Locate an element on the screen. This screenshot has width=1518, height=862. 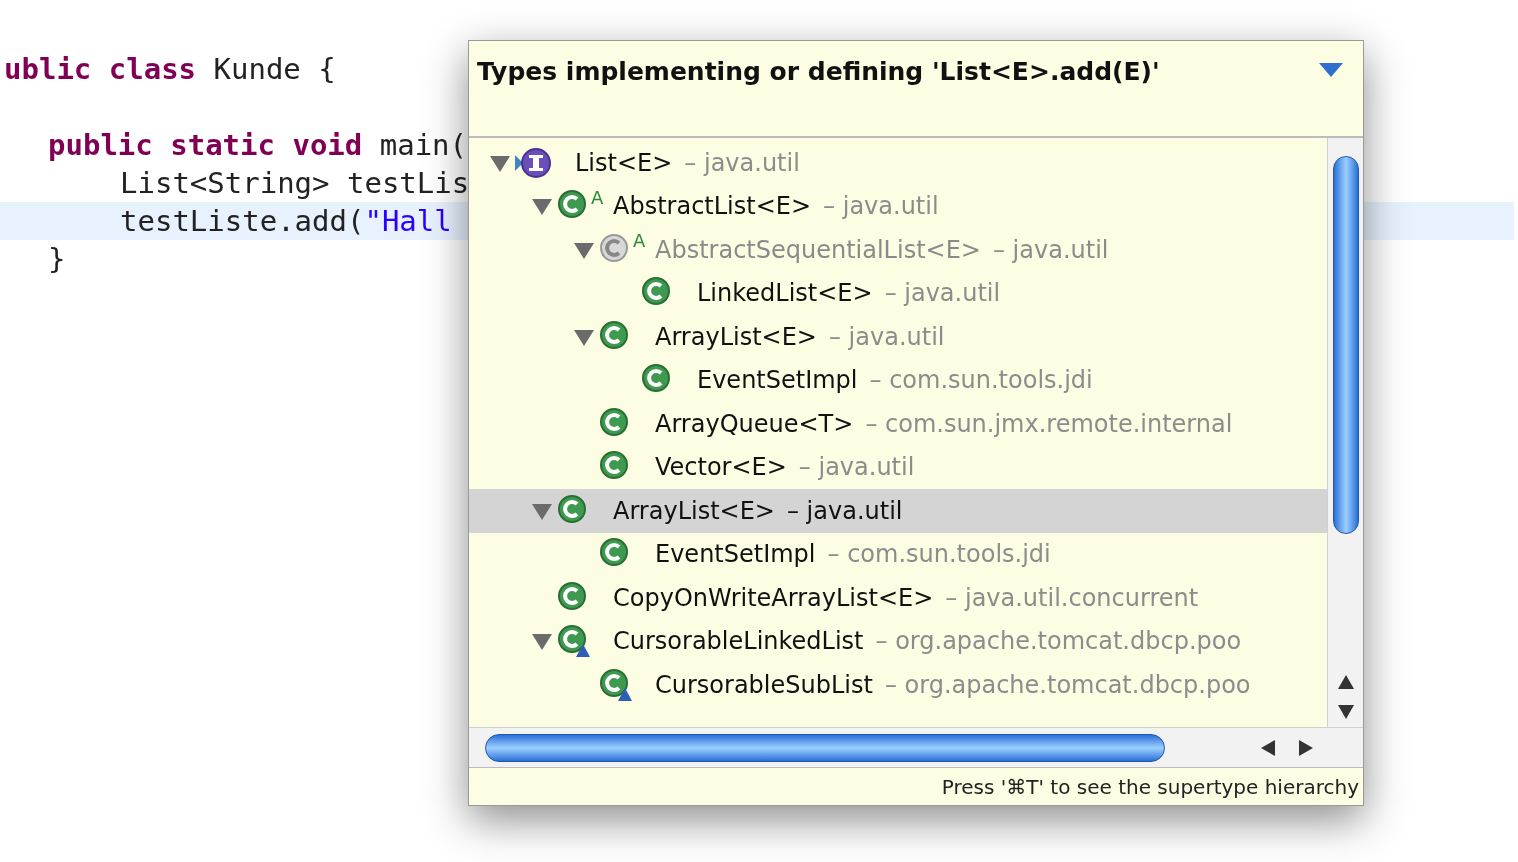
tree-row: CursorableLinkedList – org.apache.tomcat.dbcp.poo is located at coordinates (898, 641).